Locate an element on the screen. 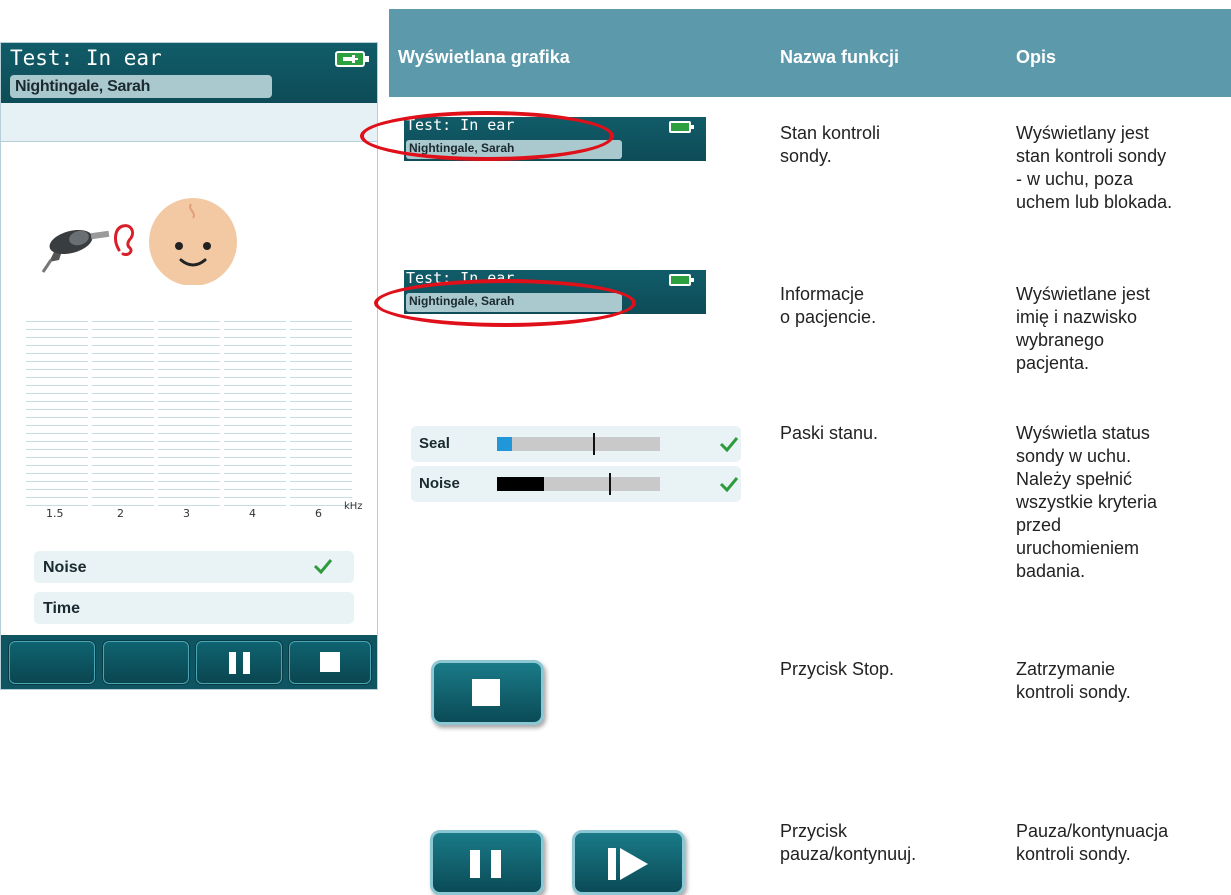 Image resolution: width=1231 pixels, height=895 pixels. noise-threshold-marker is located at coordinates (610, 484).